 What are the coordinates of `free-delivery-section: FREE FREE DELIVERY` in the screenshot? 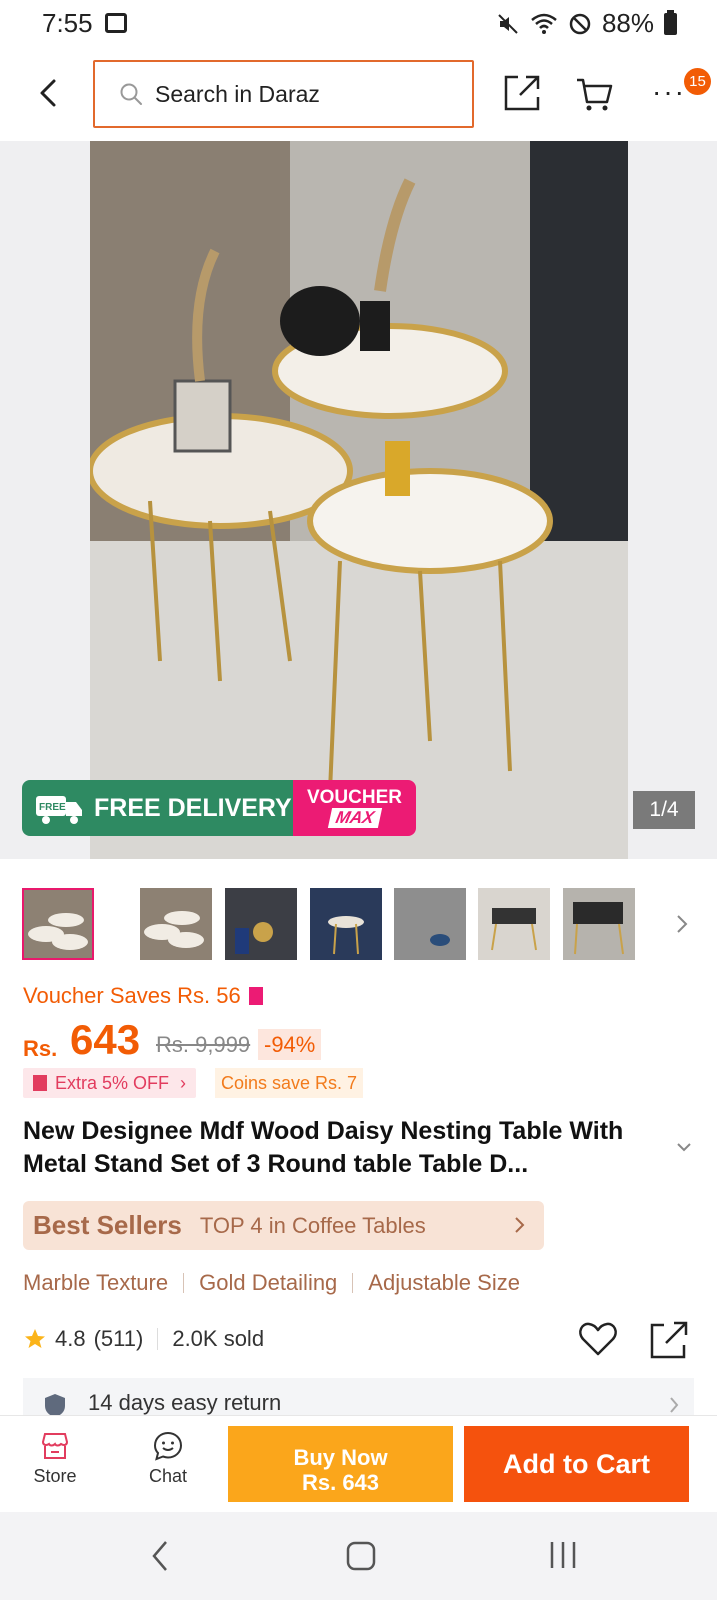 It's located at (157, 808).